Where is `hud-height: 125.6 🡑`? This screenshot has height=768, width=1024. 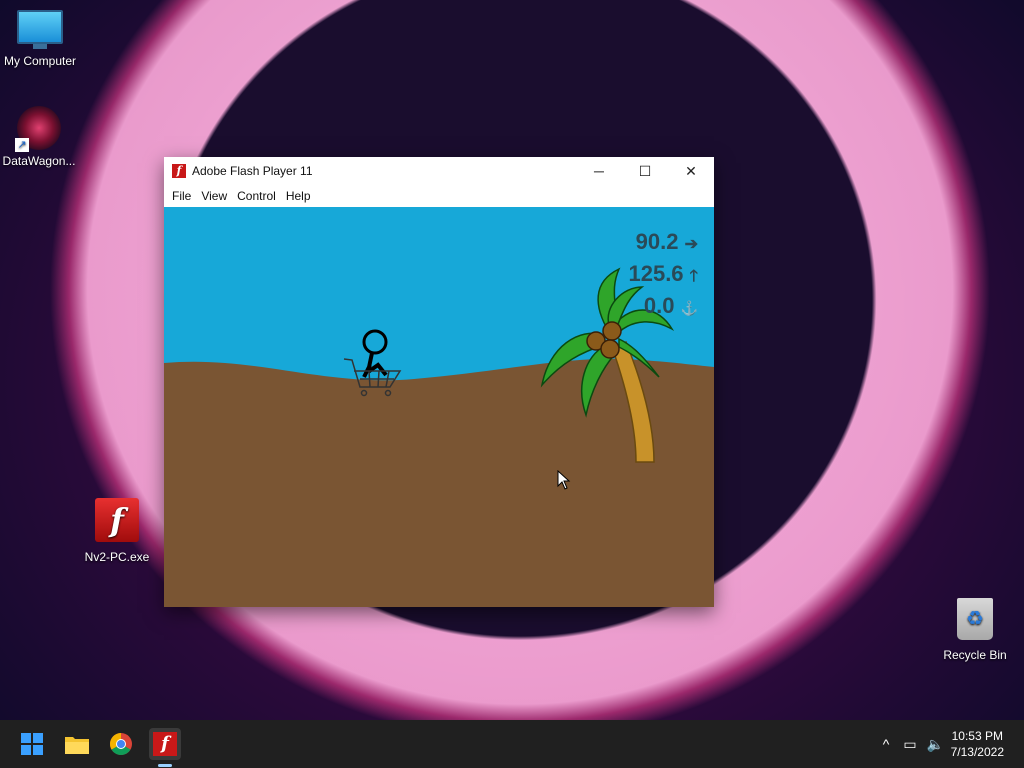
hud-height: 125.6 🡑 is located at coordinates (663, 276).